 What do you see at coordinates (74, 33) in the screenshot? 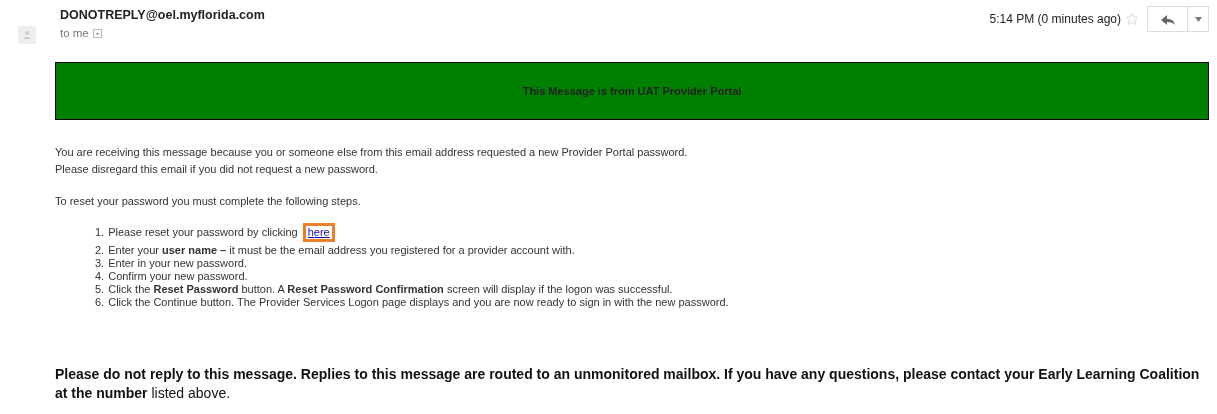
I see `recipient-label: to me` at bounding box center [74, 33].